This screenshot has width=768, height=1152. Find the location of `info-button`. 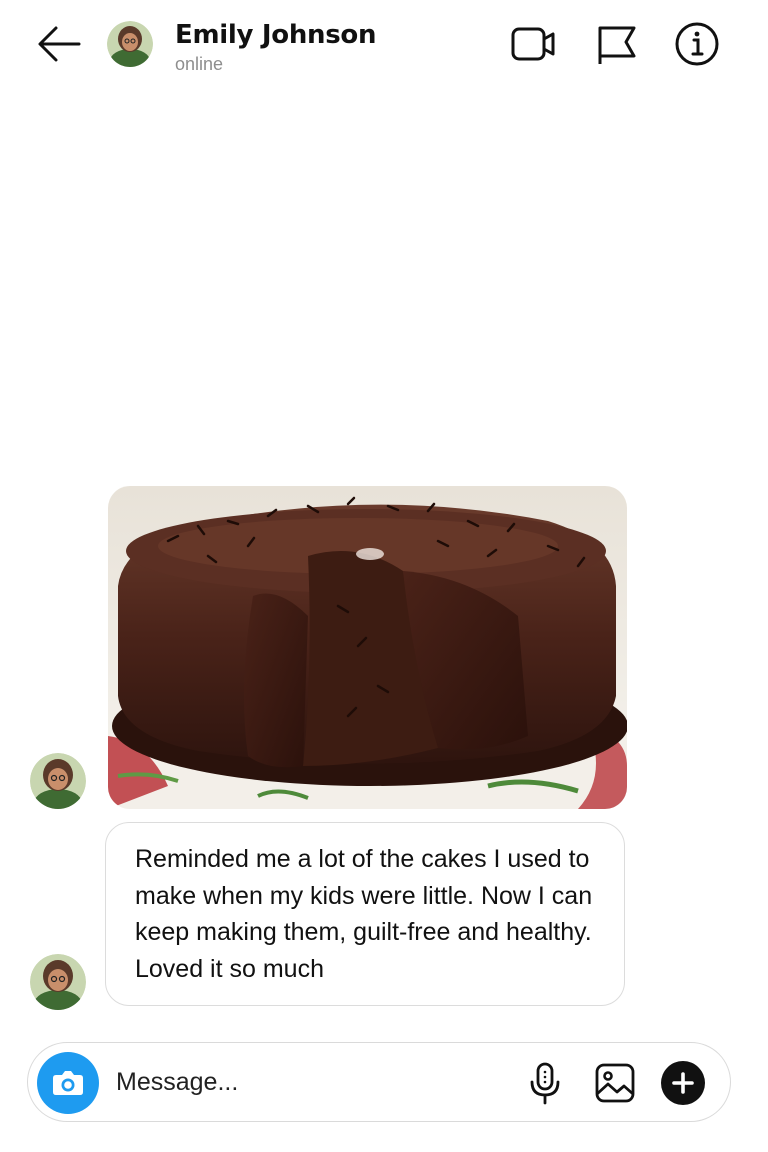

info-button is located at coordinates (697, 44).